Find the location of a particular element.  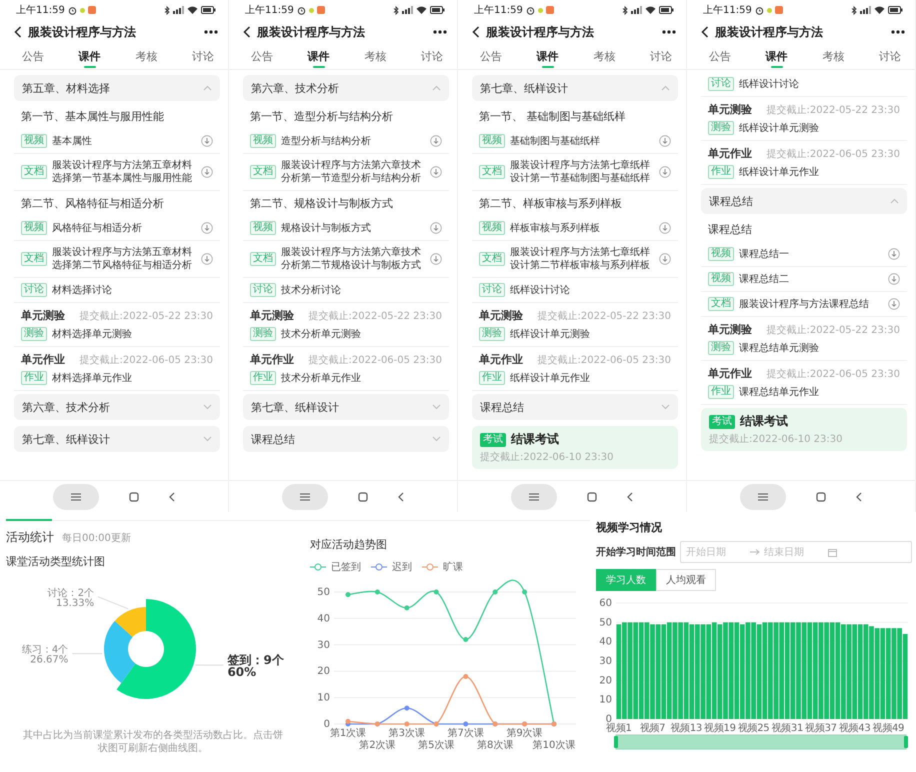

resource-item: 视频 基础制图与基础纸样 is located at coordinates (575, 141).